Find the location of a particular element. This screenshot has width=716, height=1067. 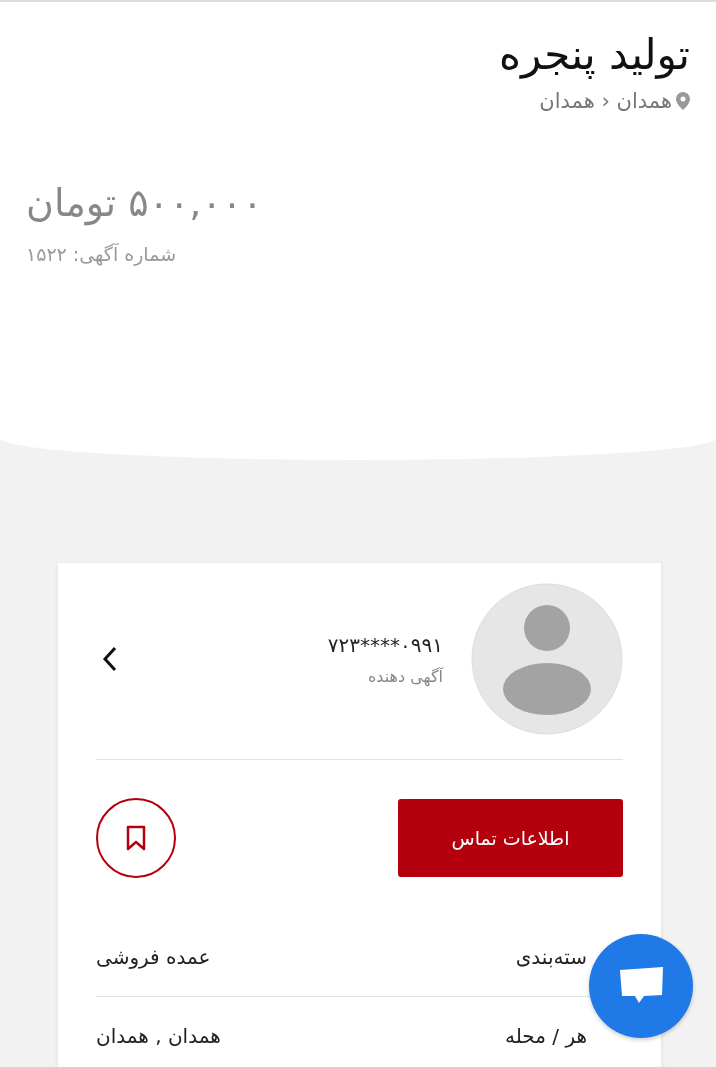

location-pin-icon is located at coordinates (683, 100).